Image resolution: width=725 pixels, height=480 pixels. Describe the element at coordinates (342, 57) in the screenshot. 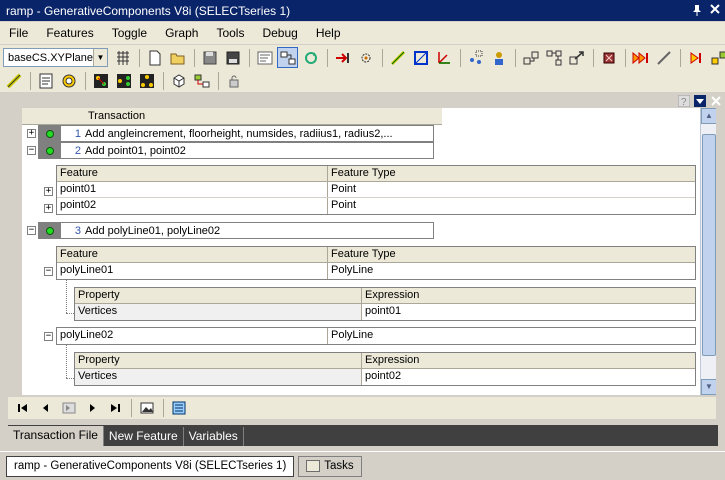

I see `step-into-icon` at that location.